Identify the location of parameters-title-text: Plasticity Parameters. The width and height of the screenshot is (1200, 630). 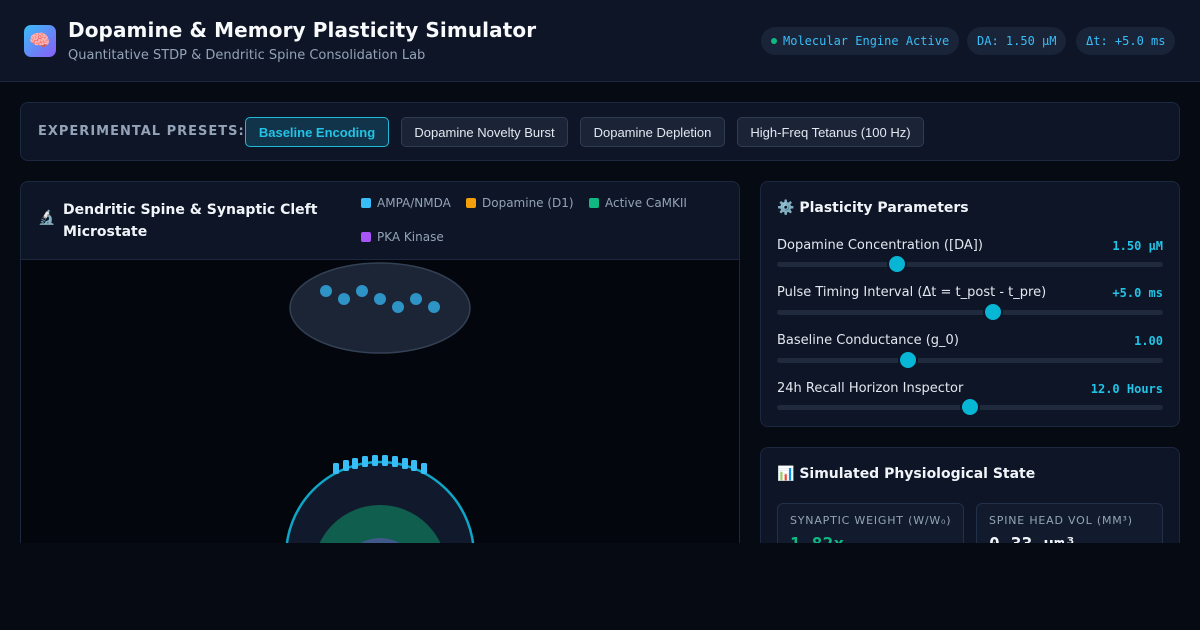
(884, 208).